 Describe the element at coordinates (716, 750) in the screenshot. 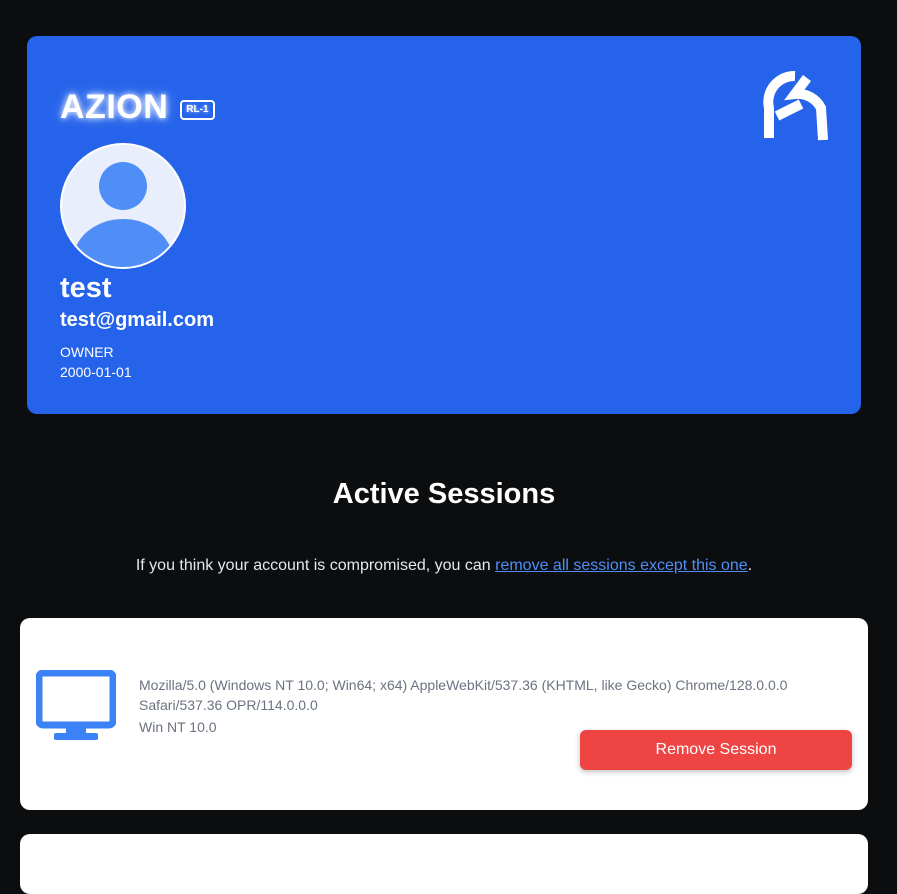

I see `remove-session-button: Remove Session` at that location.